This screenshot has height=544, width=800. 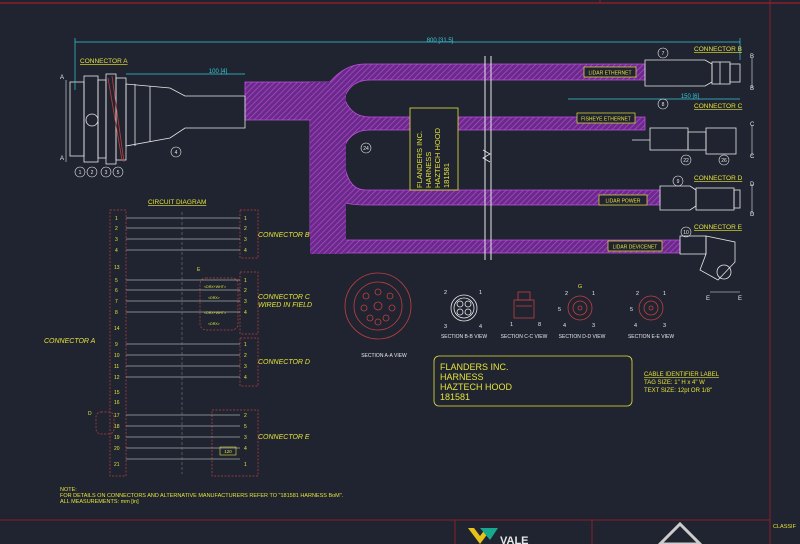 I want to click on balloon-26: 26, so click(x=724, y=161).